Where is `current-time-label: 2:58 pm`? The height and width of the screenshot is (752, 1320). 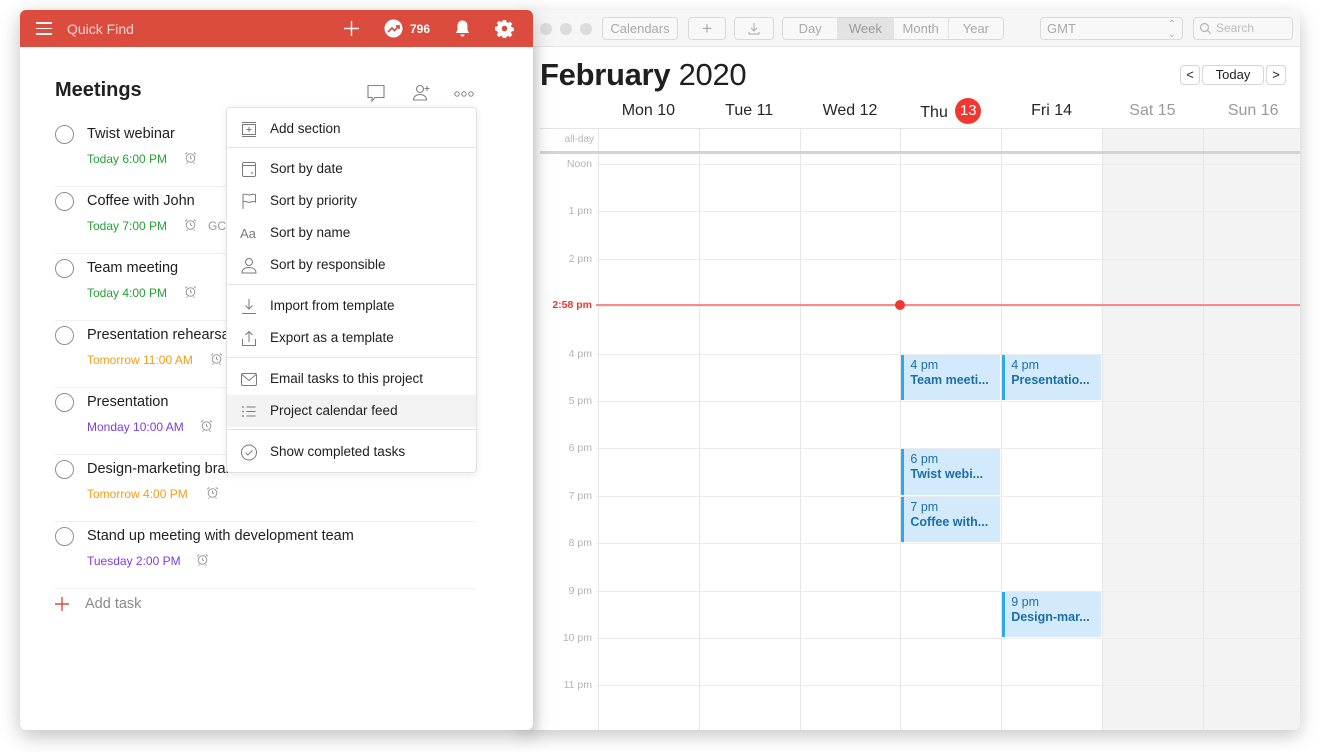
current-time-label: 2:58 pm is located at coordinates (572, 304).